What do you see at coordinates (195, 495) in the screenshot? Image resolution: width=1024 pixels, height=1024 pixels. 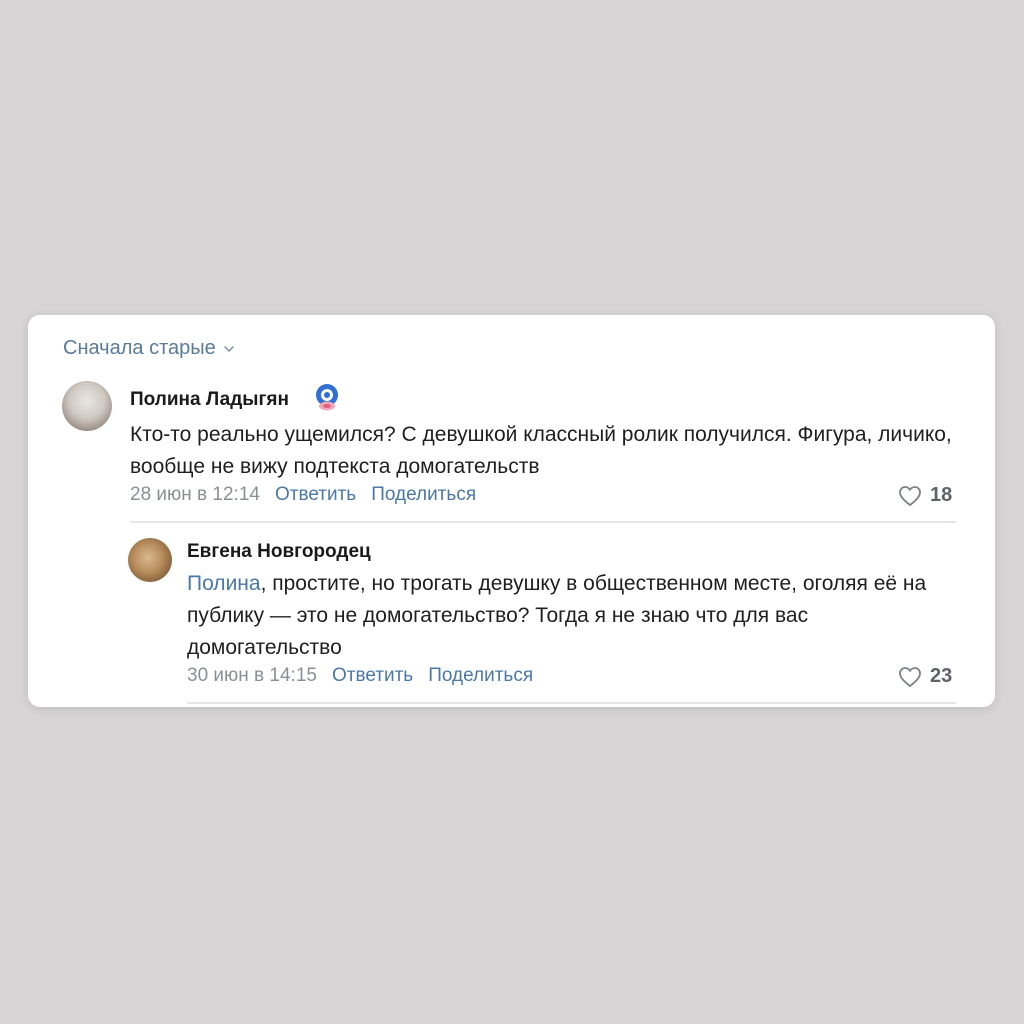 I see `comment-date: 28 июн в 12:14` at bounding box center [195, 495].